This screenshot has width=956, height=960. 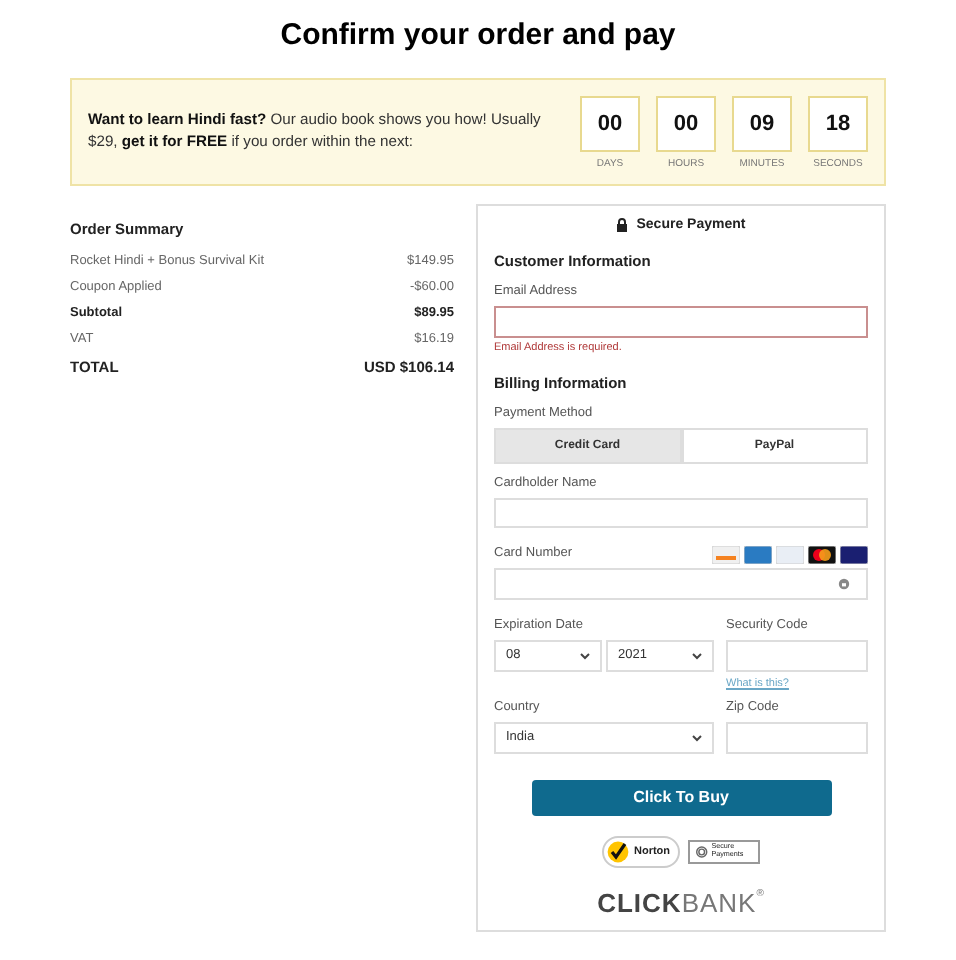 I want to click on cardholder-field, so click(x=681, y=513).